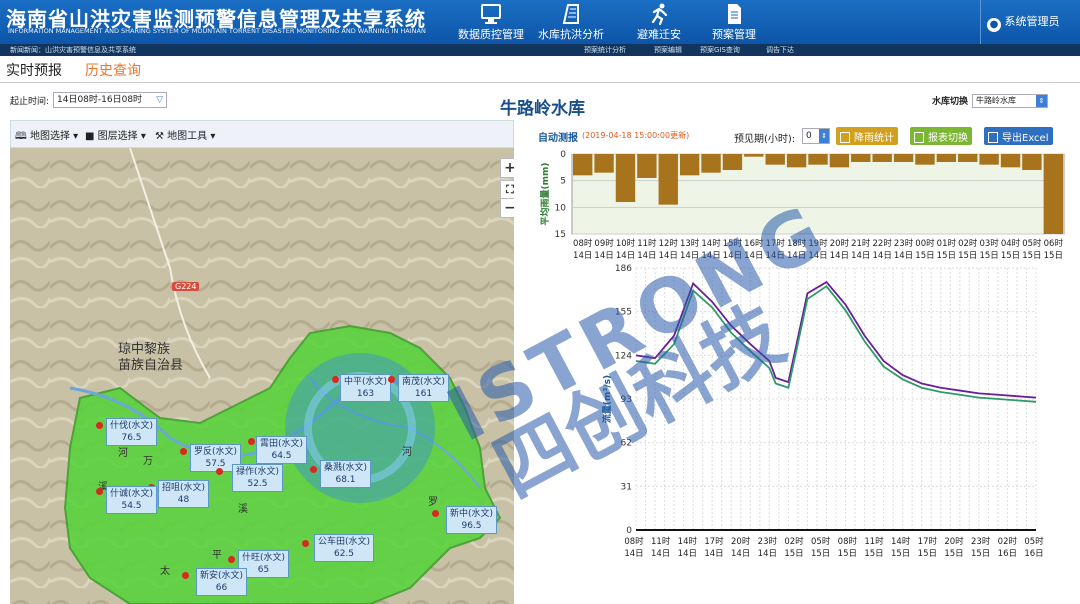 This screenshot has height=604, width=1080. What do you see at coordinates (346, 474) in the screenshot?
I see `station-label: 桑溅(水文) 68.1` at bounding box center [346, 474].